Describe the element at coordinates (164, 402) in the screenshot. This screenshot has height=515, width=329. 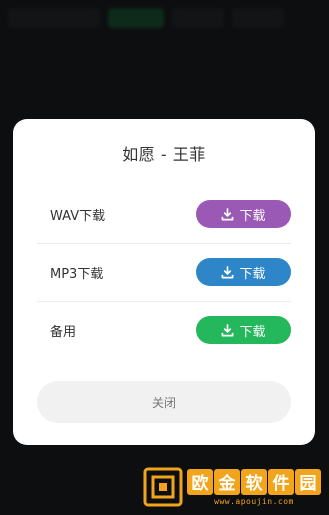
I see `close-button: 关闭` at that location.